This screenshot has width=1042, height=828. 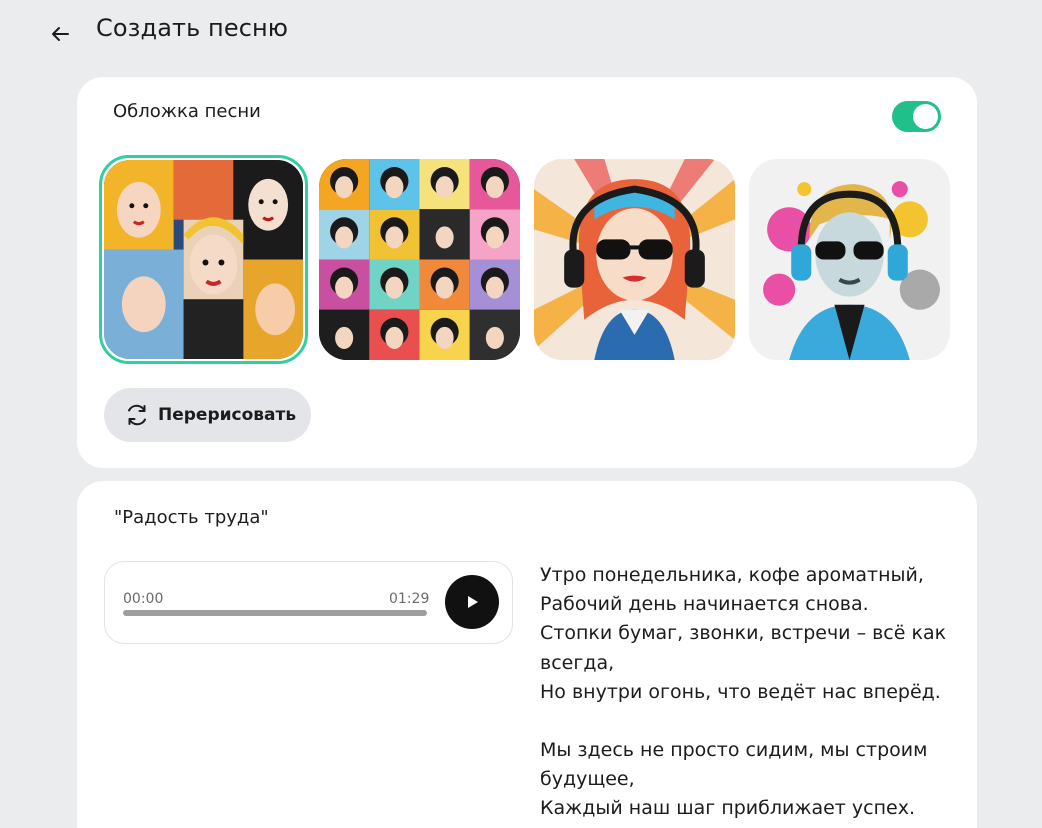 What do you see at coordinates (732, 575) in the screenshot?
I see `lyrics-line: Утро понедельника, кофе ароматный,` at bounding box center [732, 575].